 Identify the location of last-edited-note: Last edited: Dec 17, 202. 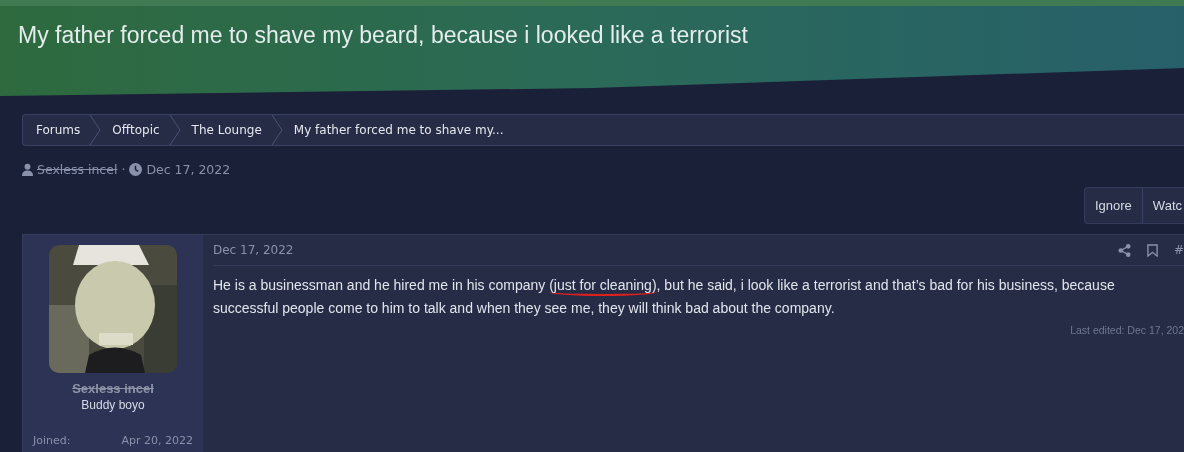
(1127, 330).